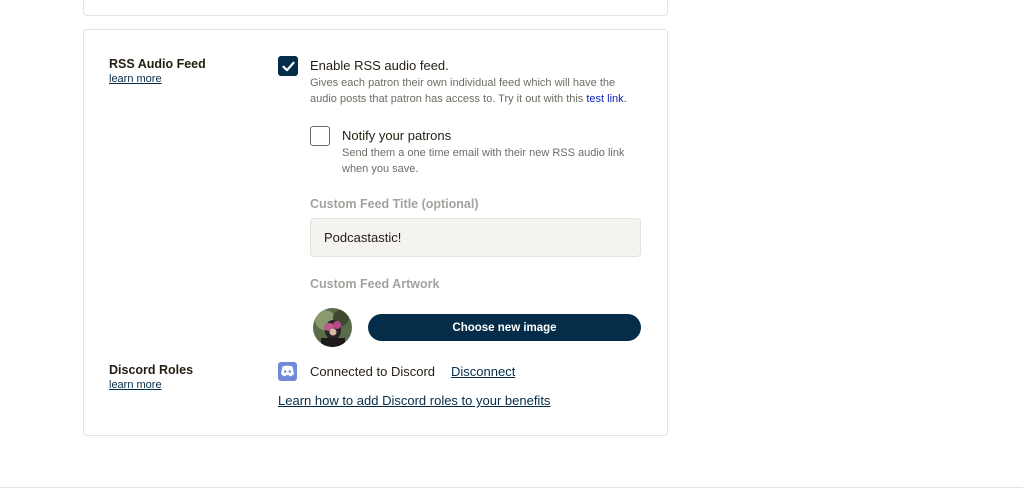 The height and width of the screenshot is (491, 1023). Describe the element at coordinates (475, 237) in the screenshot. I see `custom-feed-title-input` at that location.